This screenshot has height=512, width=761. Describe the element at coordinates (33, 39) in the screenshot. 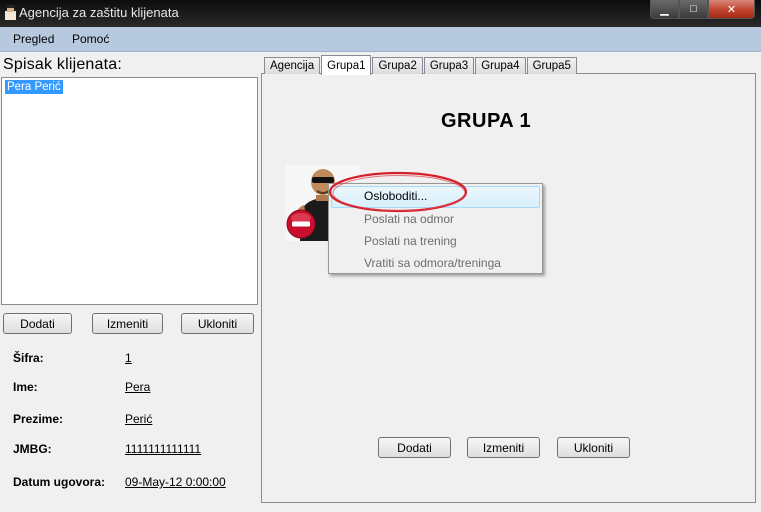

I see `menu-pregled: Pregled` at that location.